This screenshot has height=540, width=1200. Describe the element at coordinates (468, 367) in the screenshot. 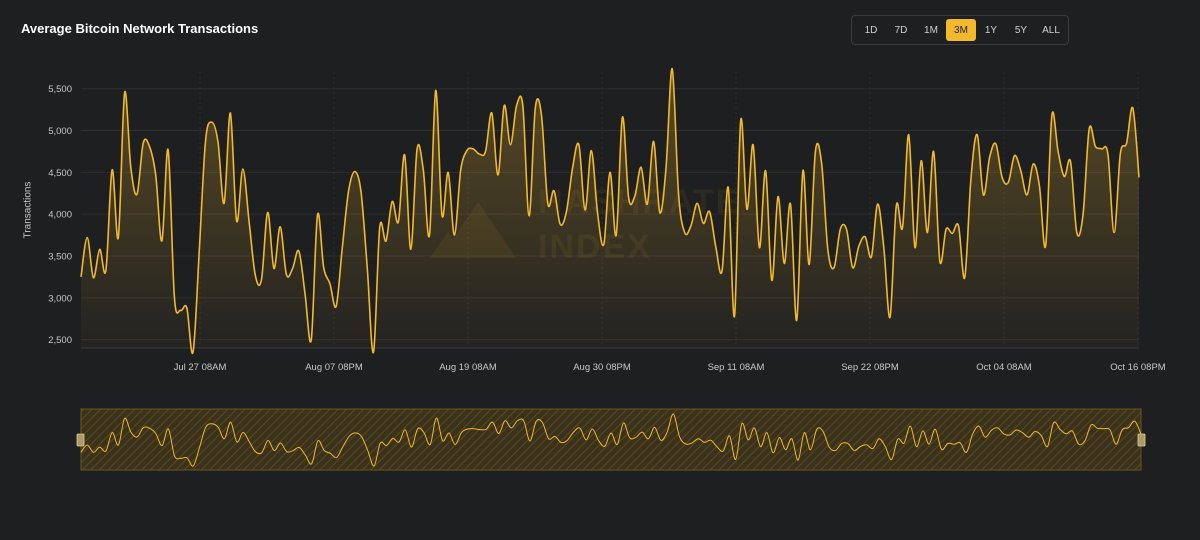

I see `x-tick-label: Aug 19 08AM` at that location.